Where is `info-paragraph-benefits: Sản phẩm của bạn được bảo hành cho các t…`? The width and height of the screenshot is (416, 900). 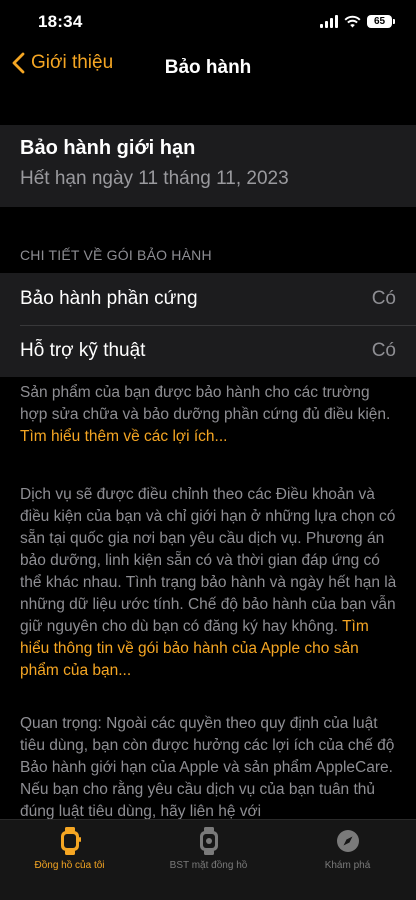 info-paragraph-benefits: Sản phẩm của bạn được bảo hành cho các t… is located at coordinates (209, 415).